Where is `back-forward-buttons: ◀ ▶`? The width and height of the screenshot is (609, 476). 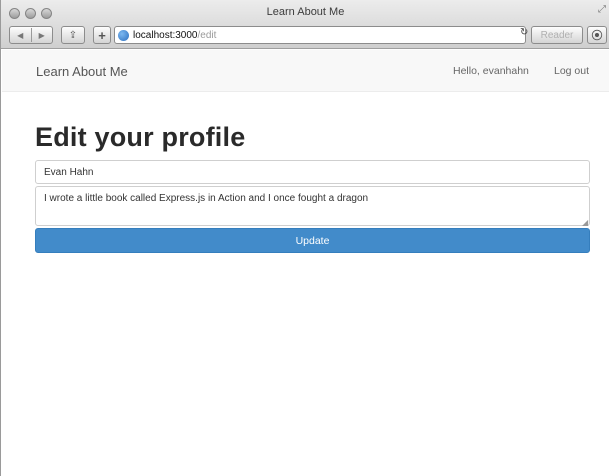 back-forward-buttons: ◀ ▶ is located at coordinates (31, 35).